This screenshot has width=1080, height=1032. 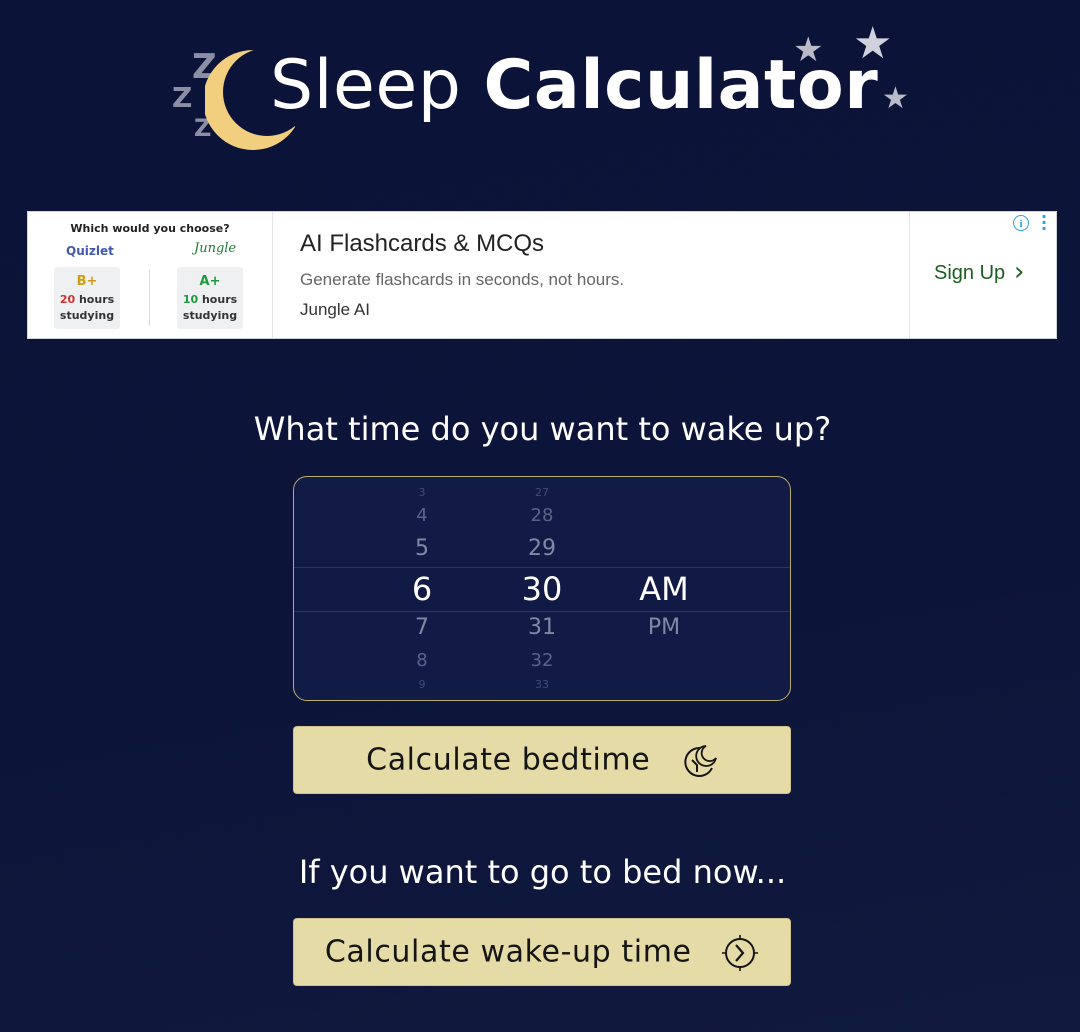 I want to click on wake-question: What time do you want to wake up?, so click(x=542, y=429).